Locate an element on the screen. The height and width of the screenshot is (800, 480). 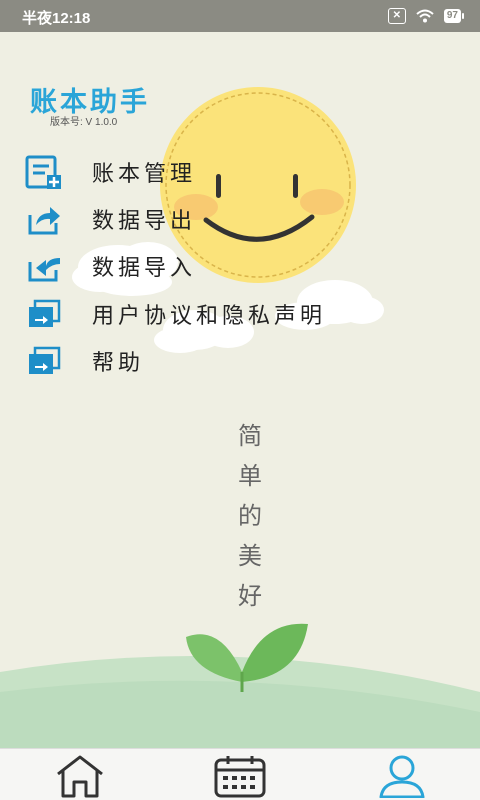
user-icon is located at coordinates (402, 776).